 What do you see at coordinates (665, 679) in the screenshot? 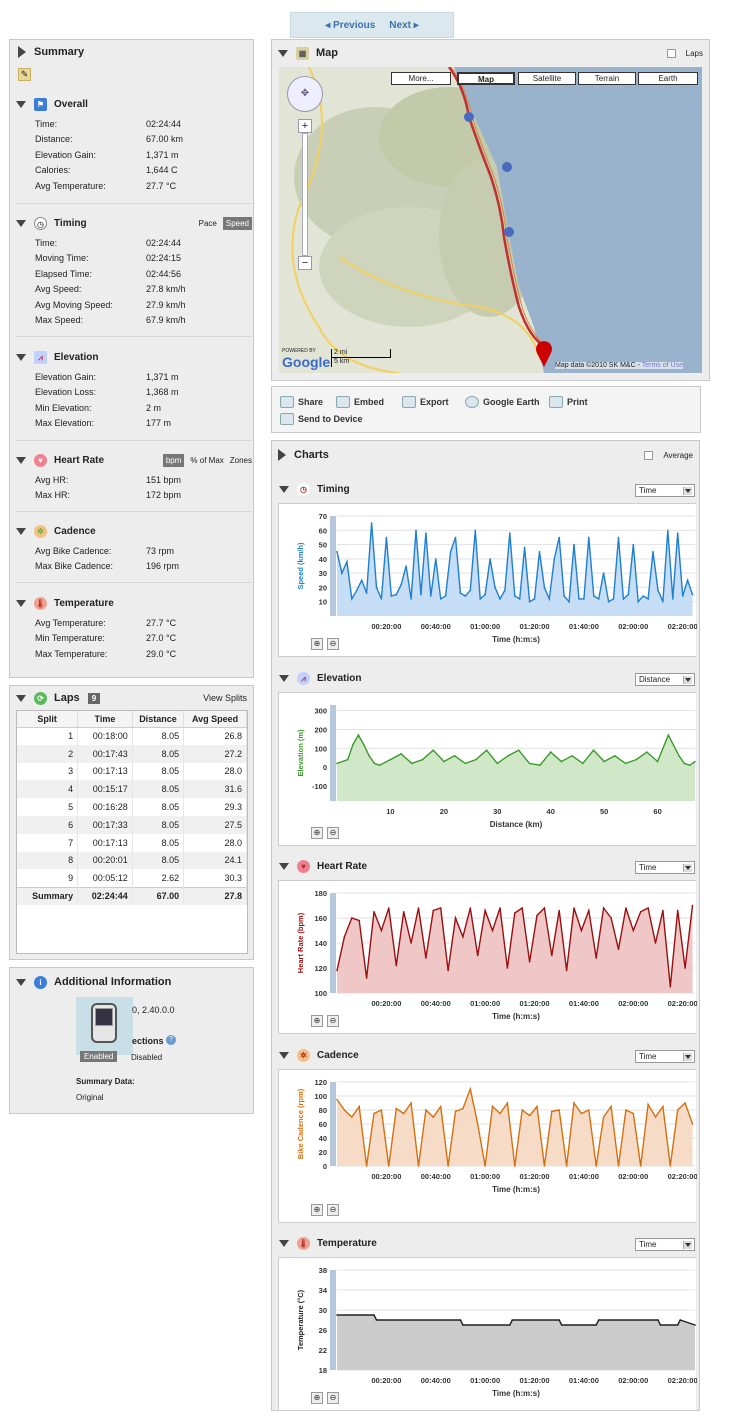
I see `elevation-x-axis-select: Distance` at bounding box center [665, 679].